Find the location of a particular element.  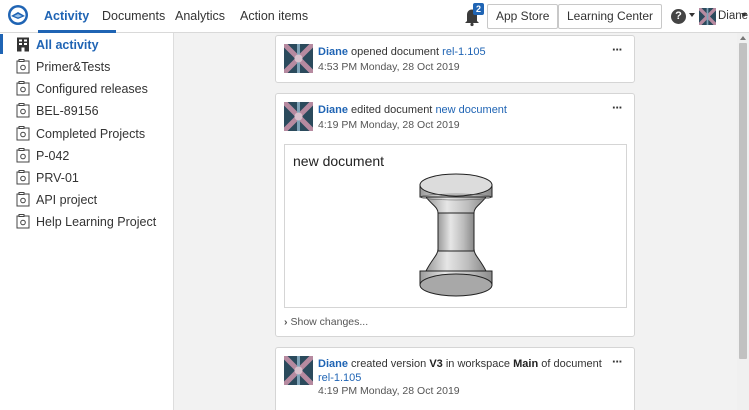

sidebar-item-primer-tests: Primer&Tests is located at coordinates (87, 67).